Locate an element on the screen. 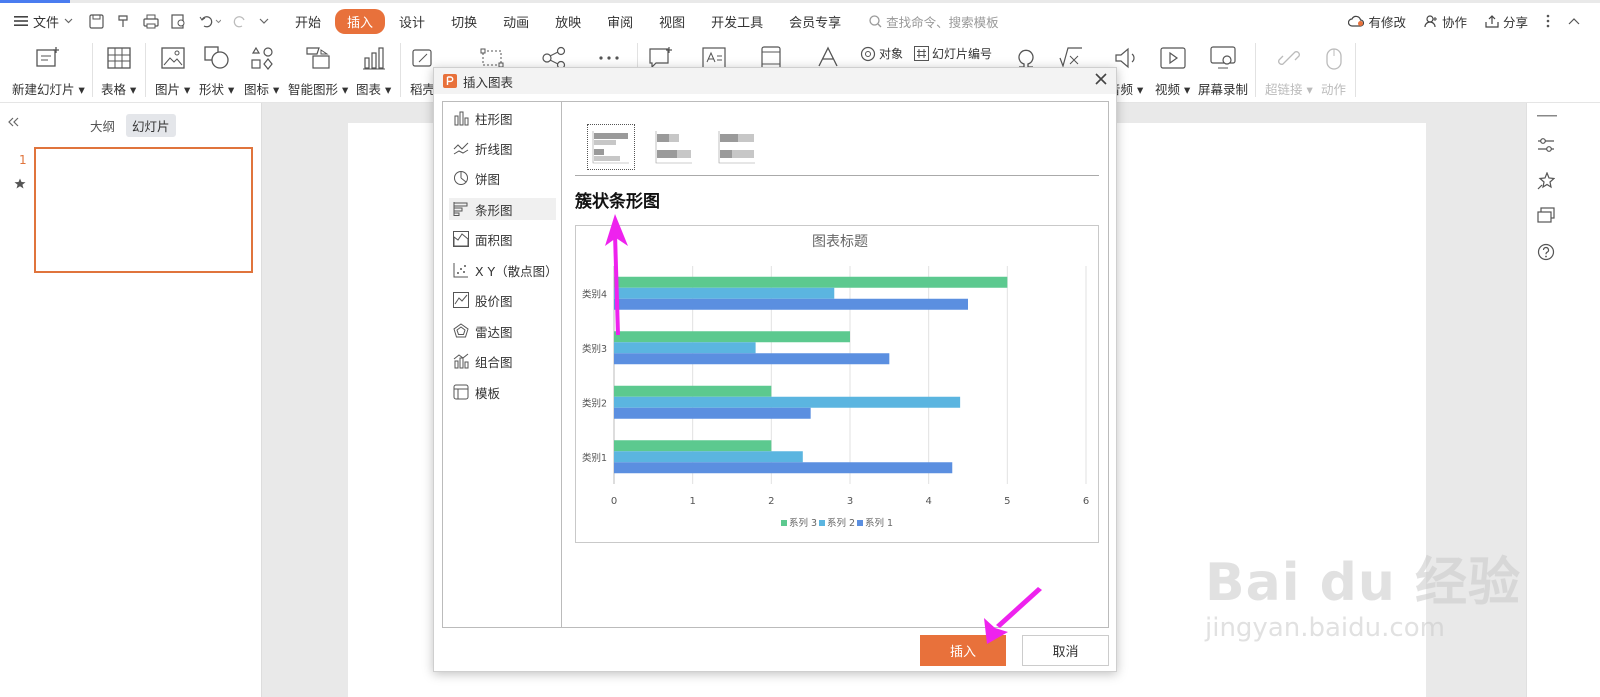  tab-developer: 开发工具 is located at coordinates (737, 21).